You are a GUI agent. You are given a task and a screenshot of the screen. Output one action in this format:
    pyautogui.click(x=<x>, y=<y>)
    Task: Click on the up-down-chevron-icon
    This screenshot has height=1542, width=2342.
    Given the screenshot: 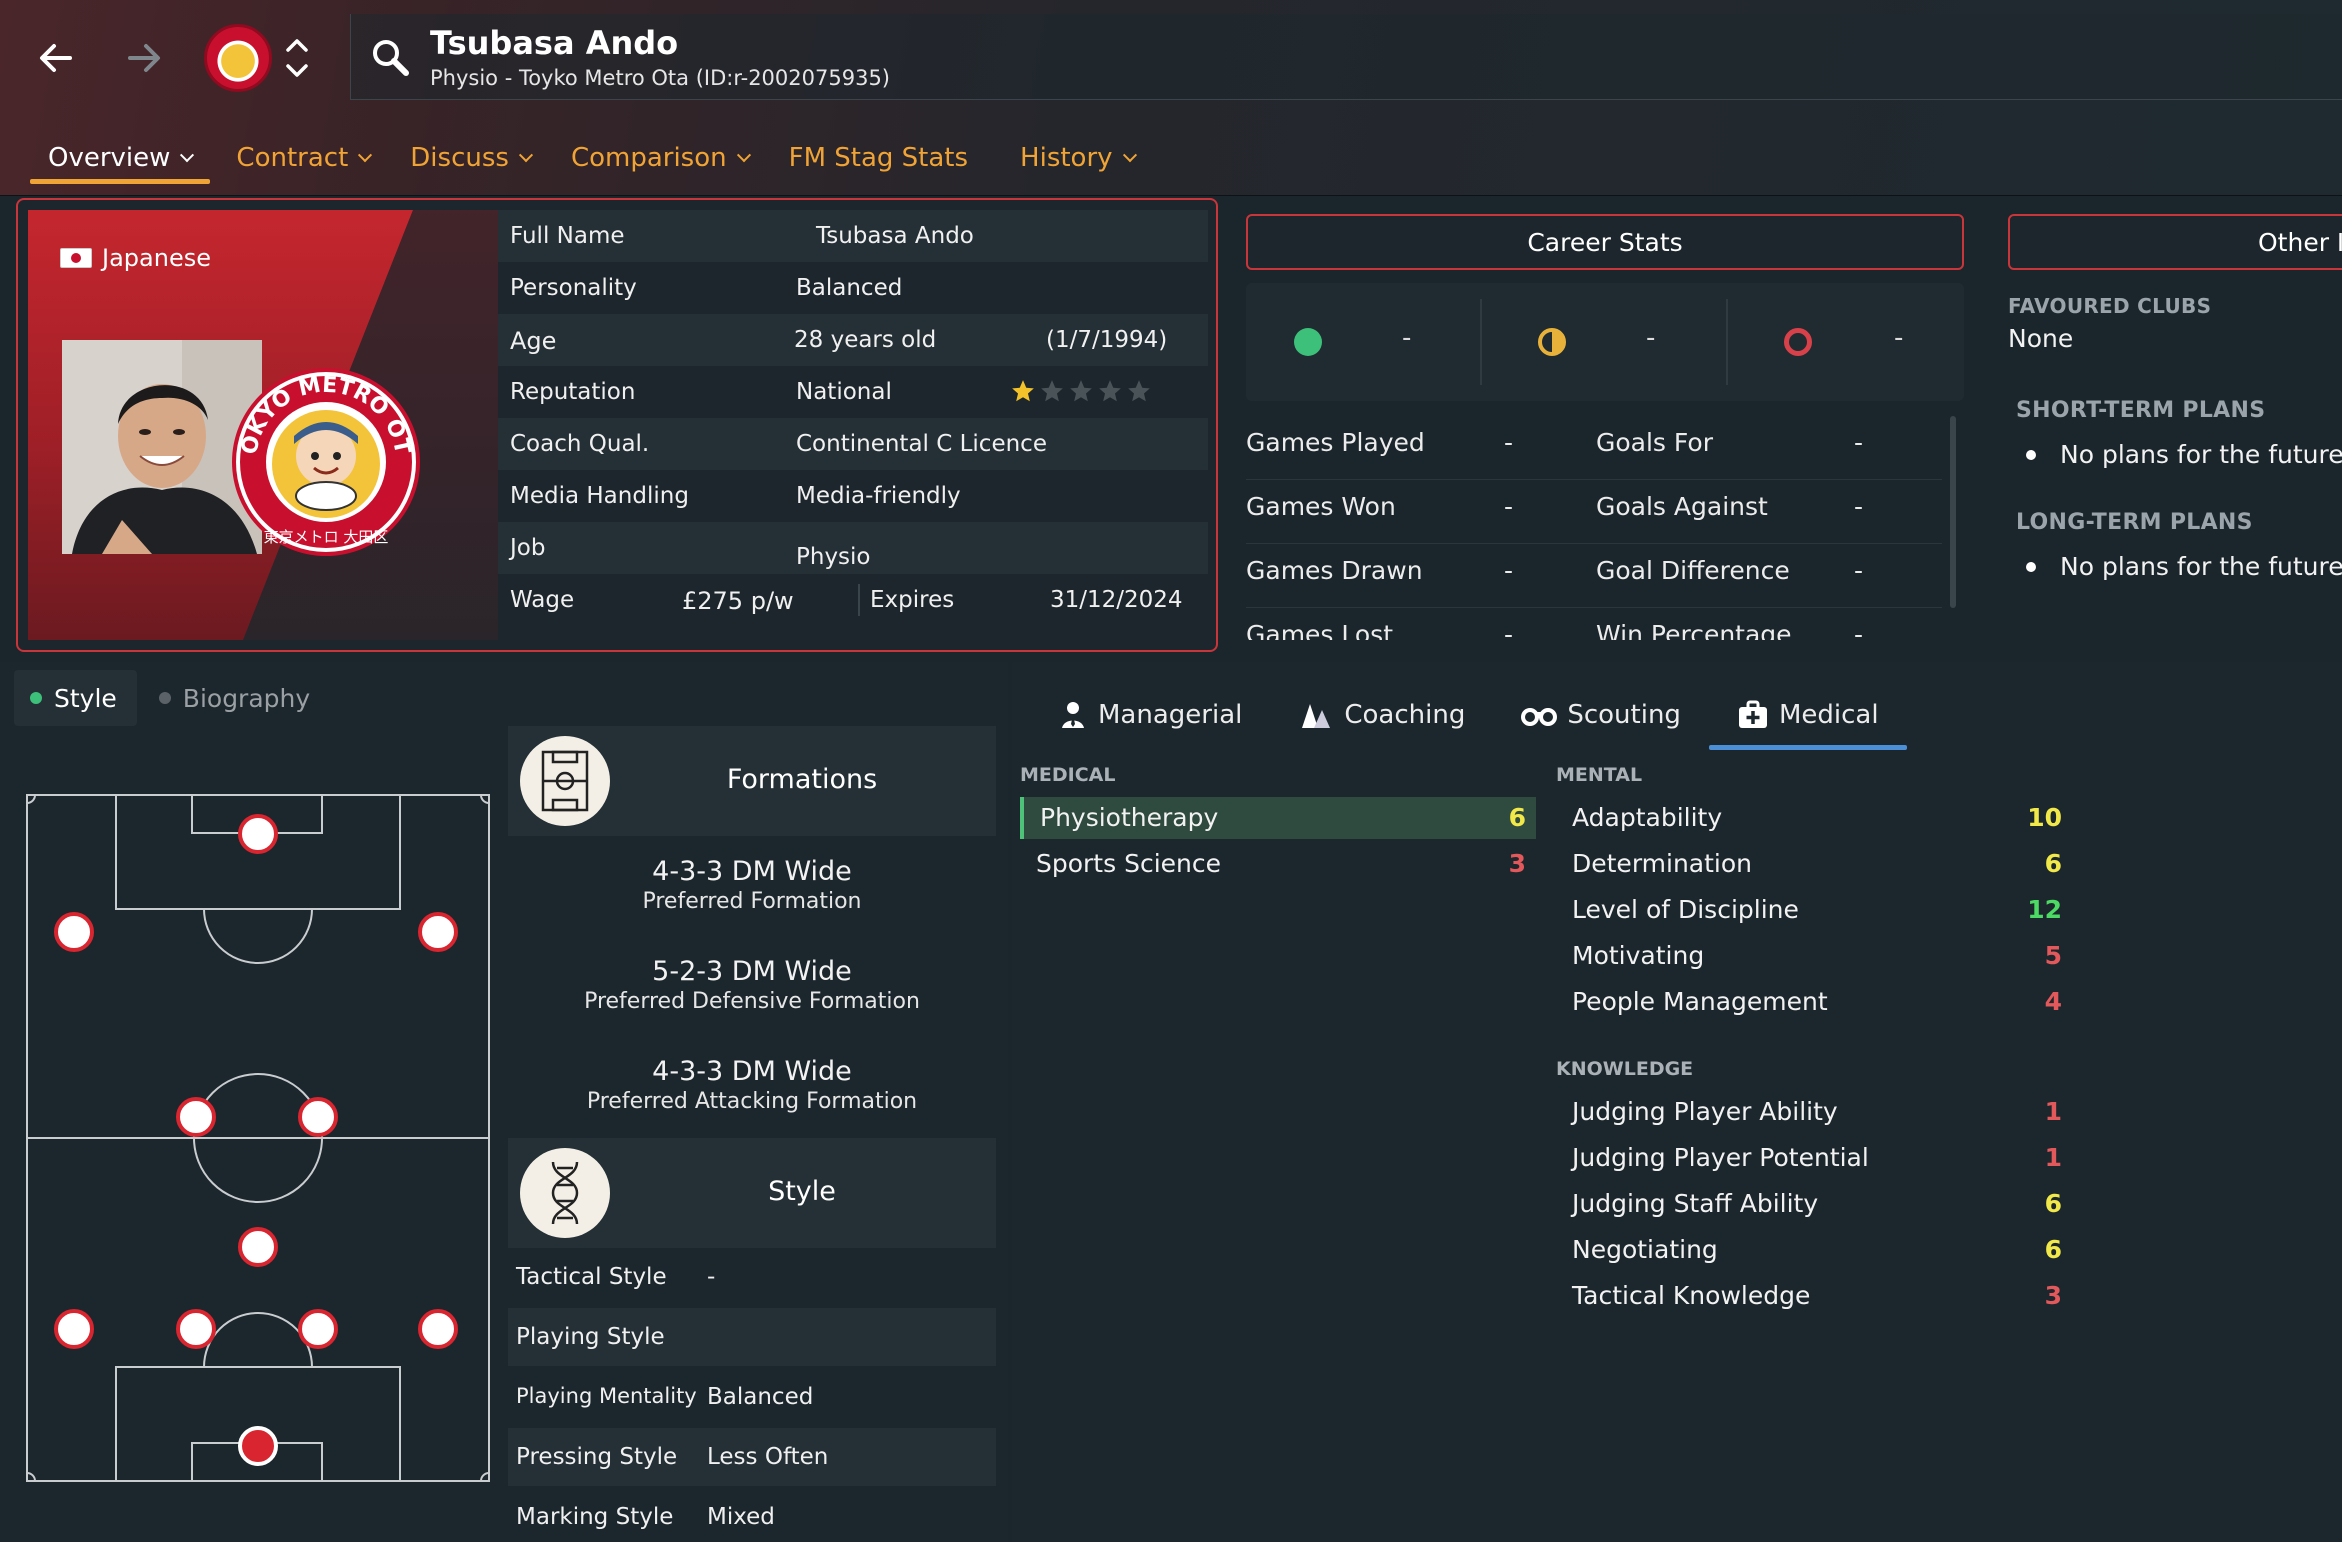 What is the action you would take?
    pyautogui.click(x=297, y=58)
    